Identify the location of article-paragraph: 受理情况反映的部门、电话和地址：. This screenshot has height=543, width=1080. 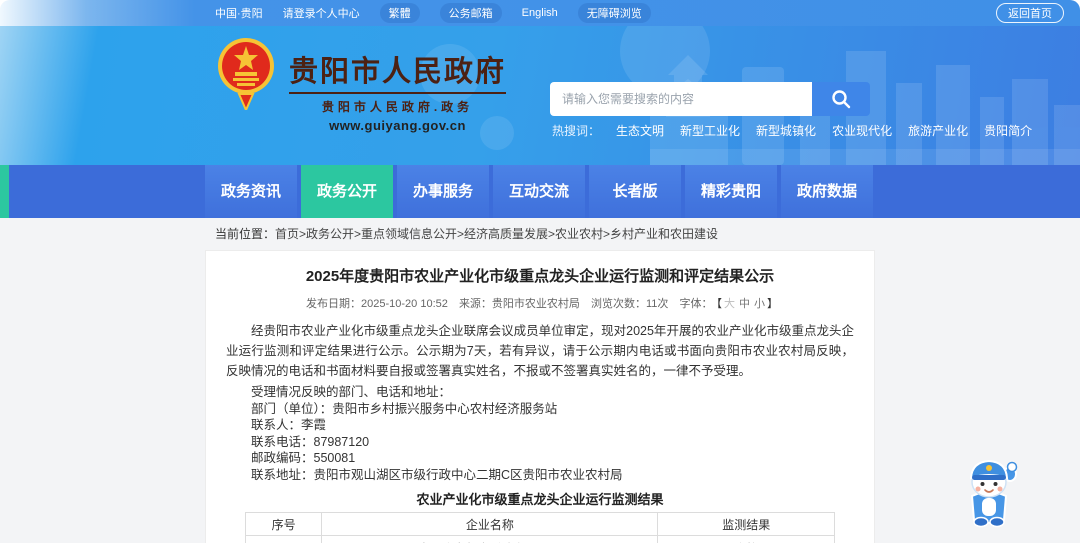
(351, 392).